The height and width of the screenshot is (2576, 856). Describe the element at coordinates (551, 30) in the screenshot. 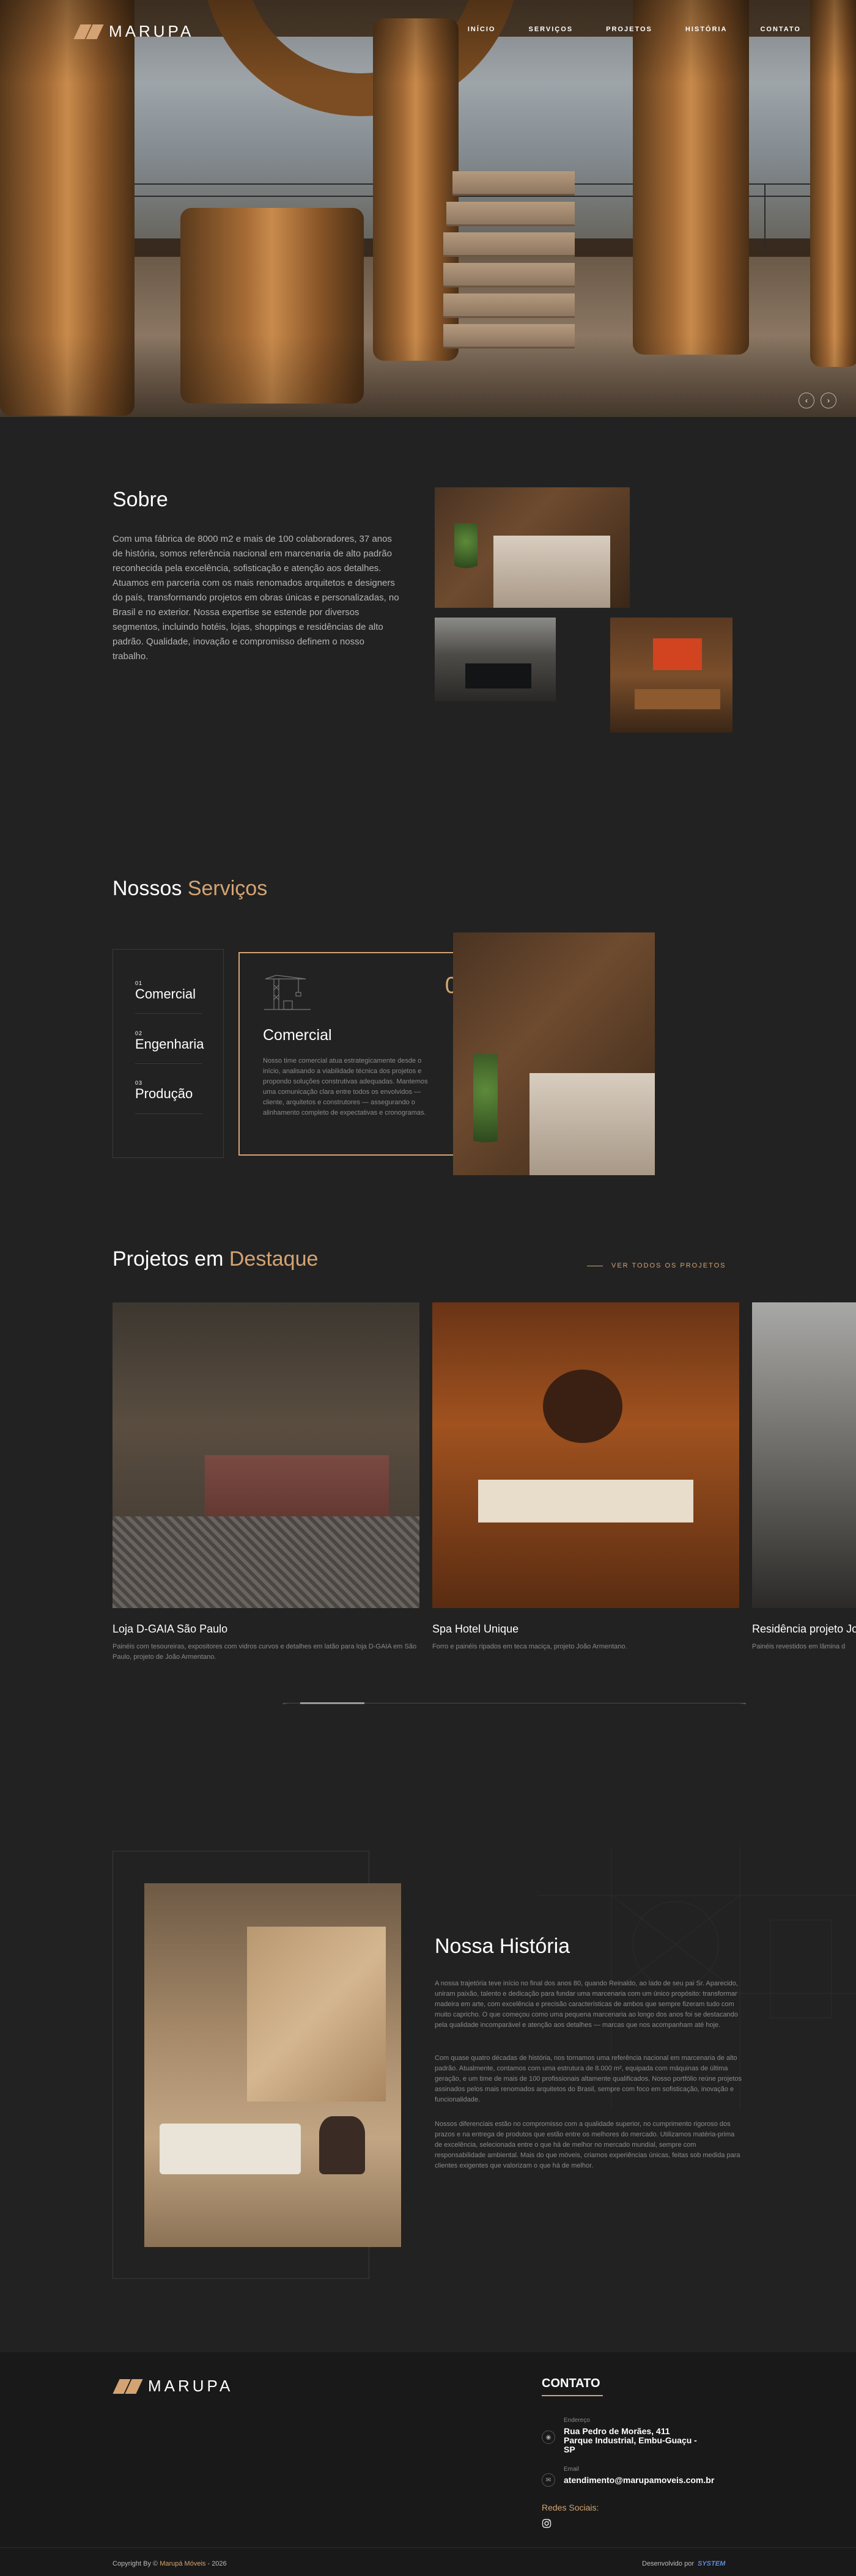

I see `nav-item-servicos: SERVIÇOS` at that location.